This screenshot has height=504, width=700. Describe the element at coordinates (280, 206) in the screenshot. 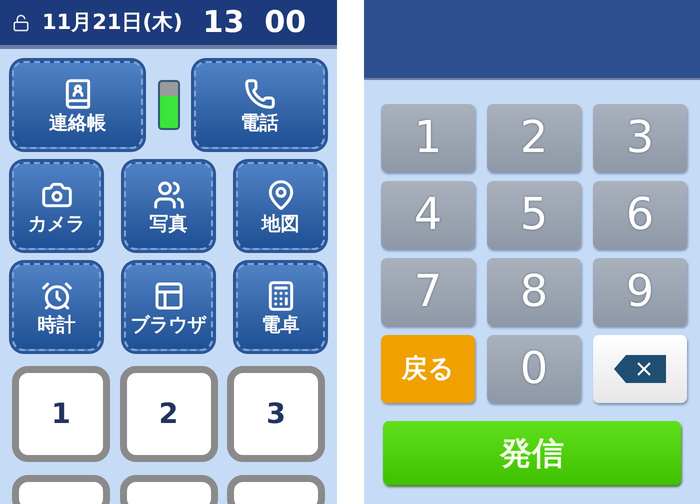

I see `app-button: 地図` at that location.